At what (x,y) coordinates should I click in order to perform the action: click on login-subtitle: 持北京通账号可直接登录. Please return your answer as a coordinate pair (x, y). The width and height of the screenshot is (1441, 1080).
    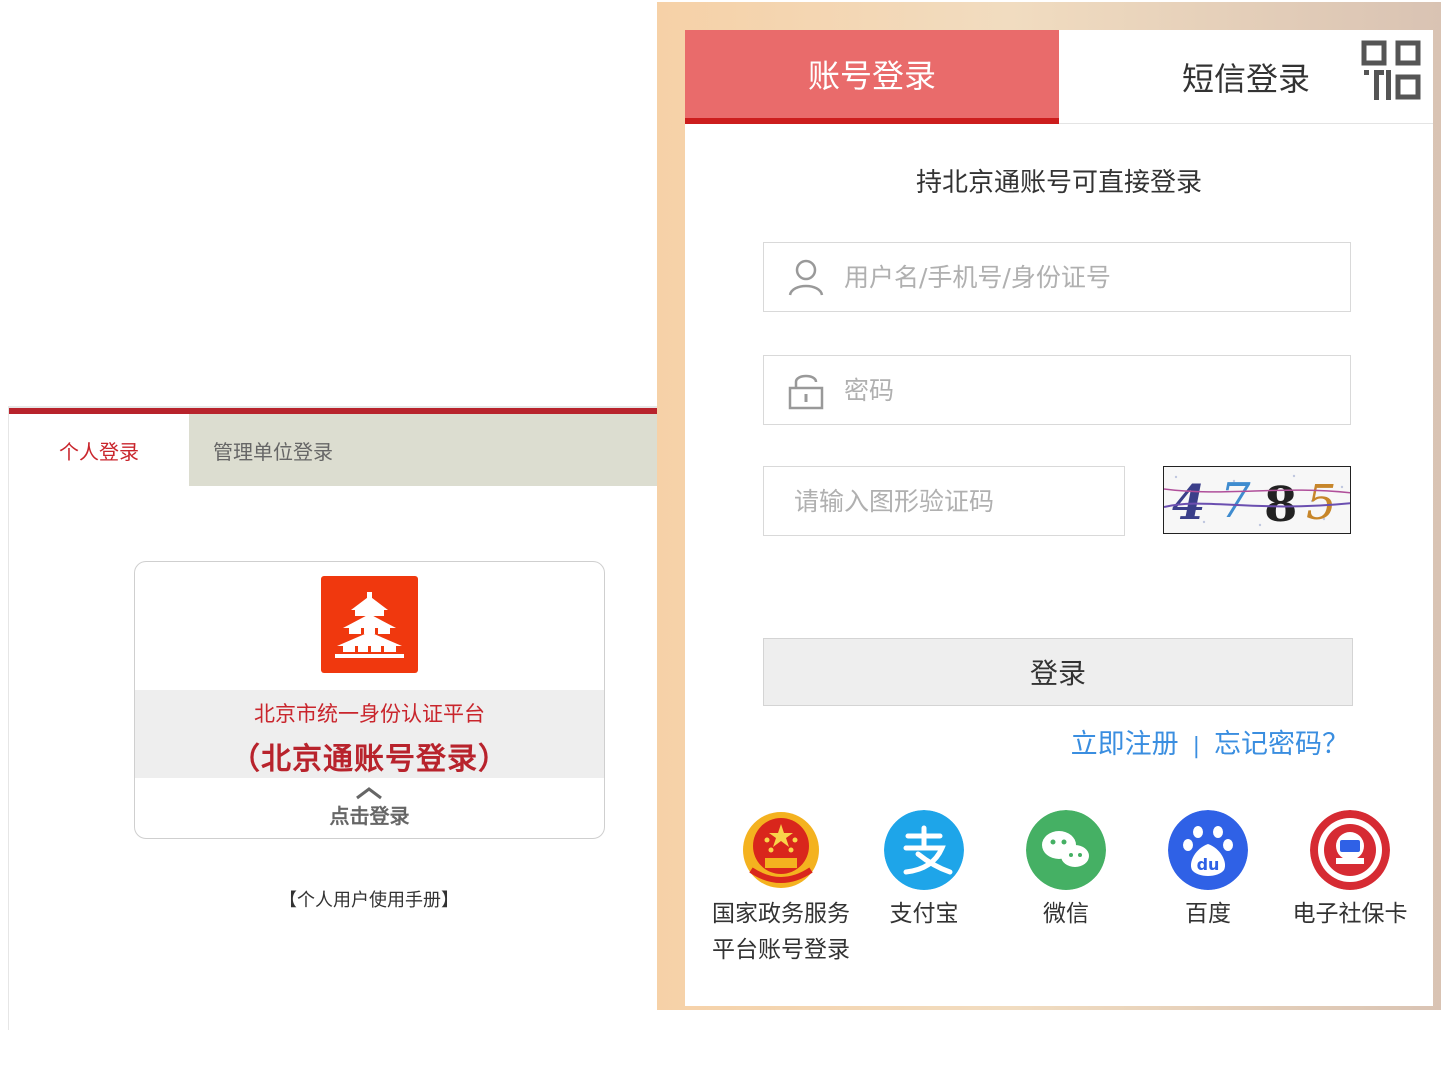
    Looking at the image, I should click on (1058, 183).